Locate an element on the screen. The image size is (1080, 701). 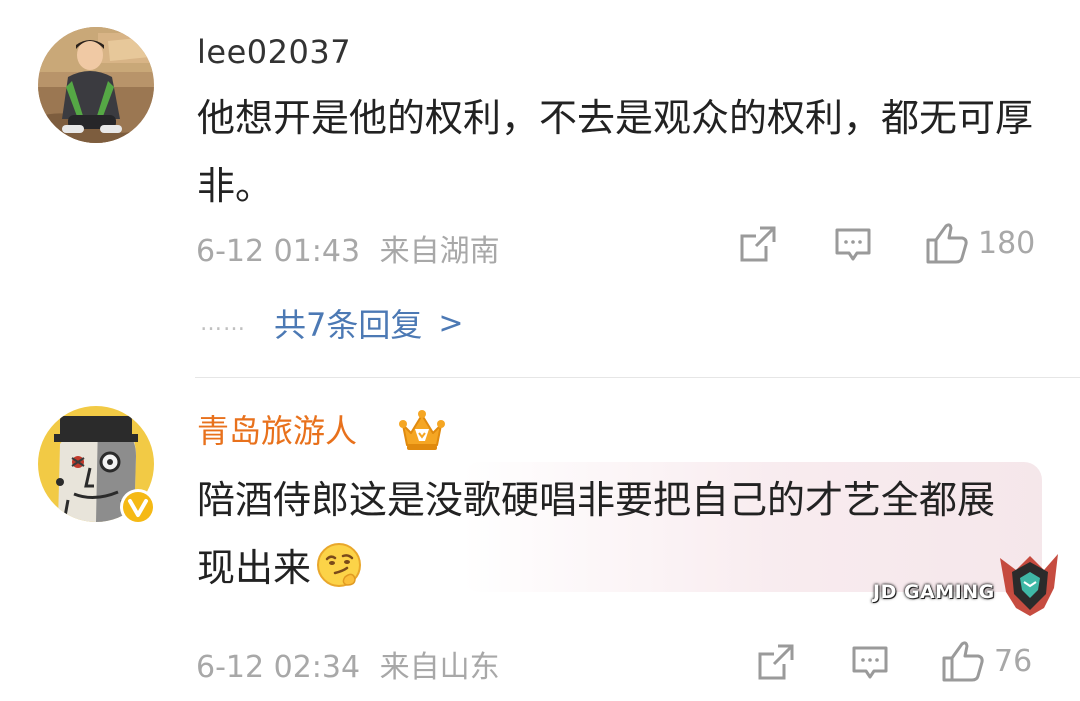
divider is located at coordinates (637, 377).